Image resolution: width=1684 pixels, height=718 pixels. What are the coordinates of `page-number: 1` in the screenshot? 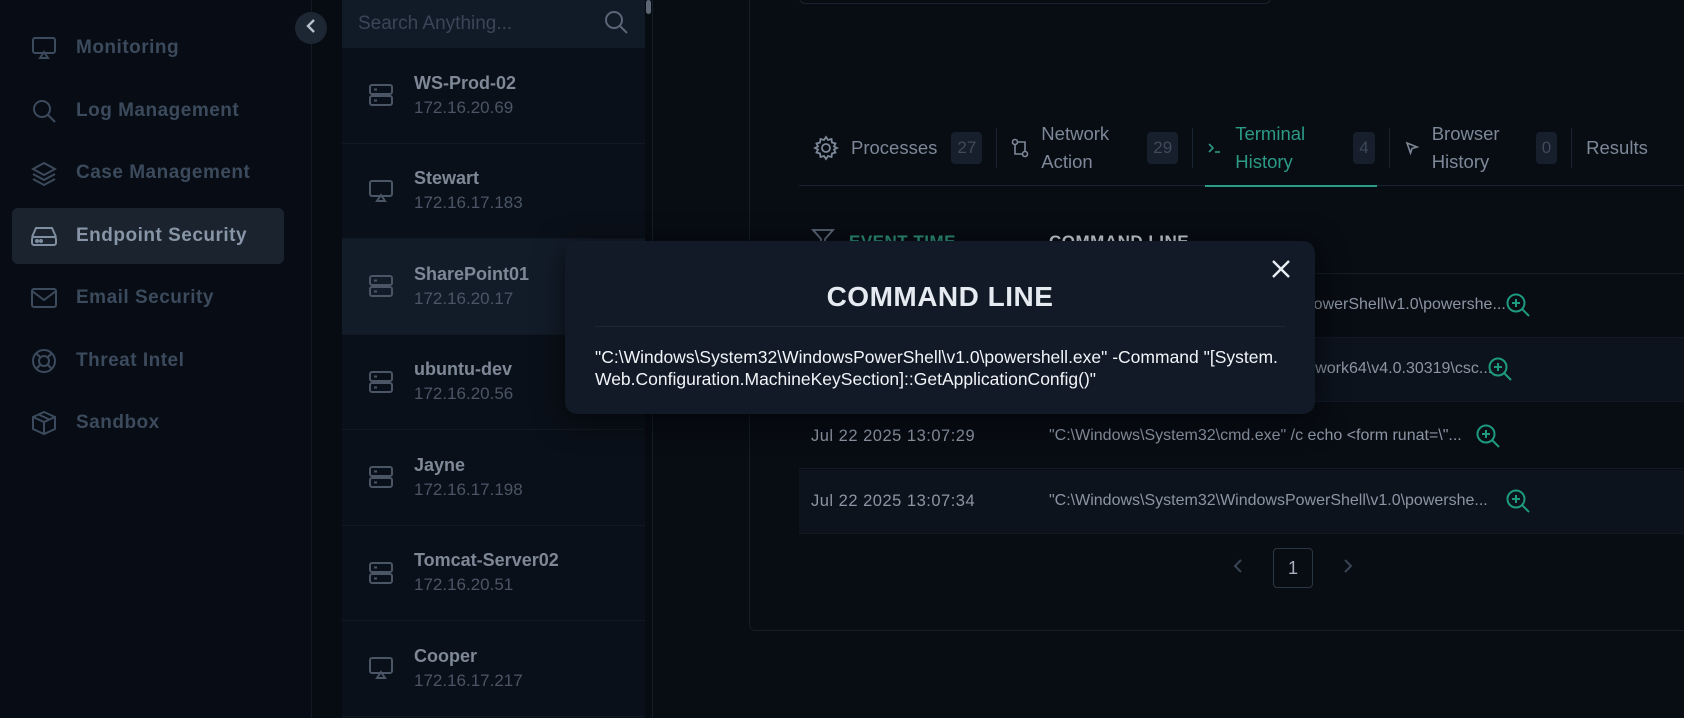 It's located at (1293, 568).